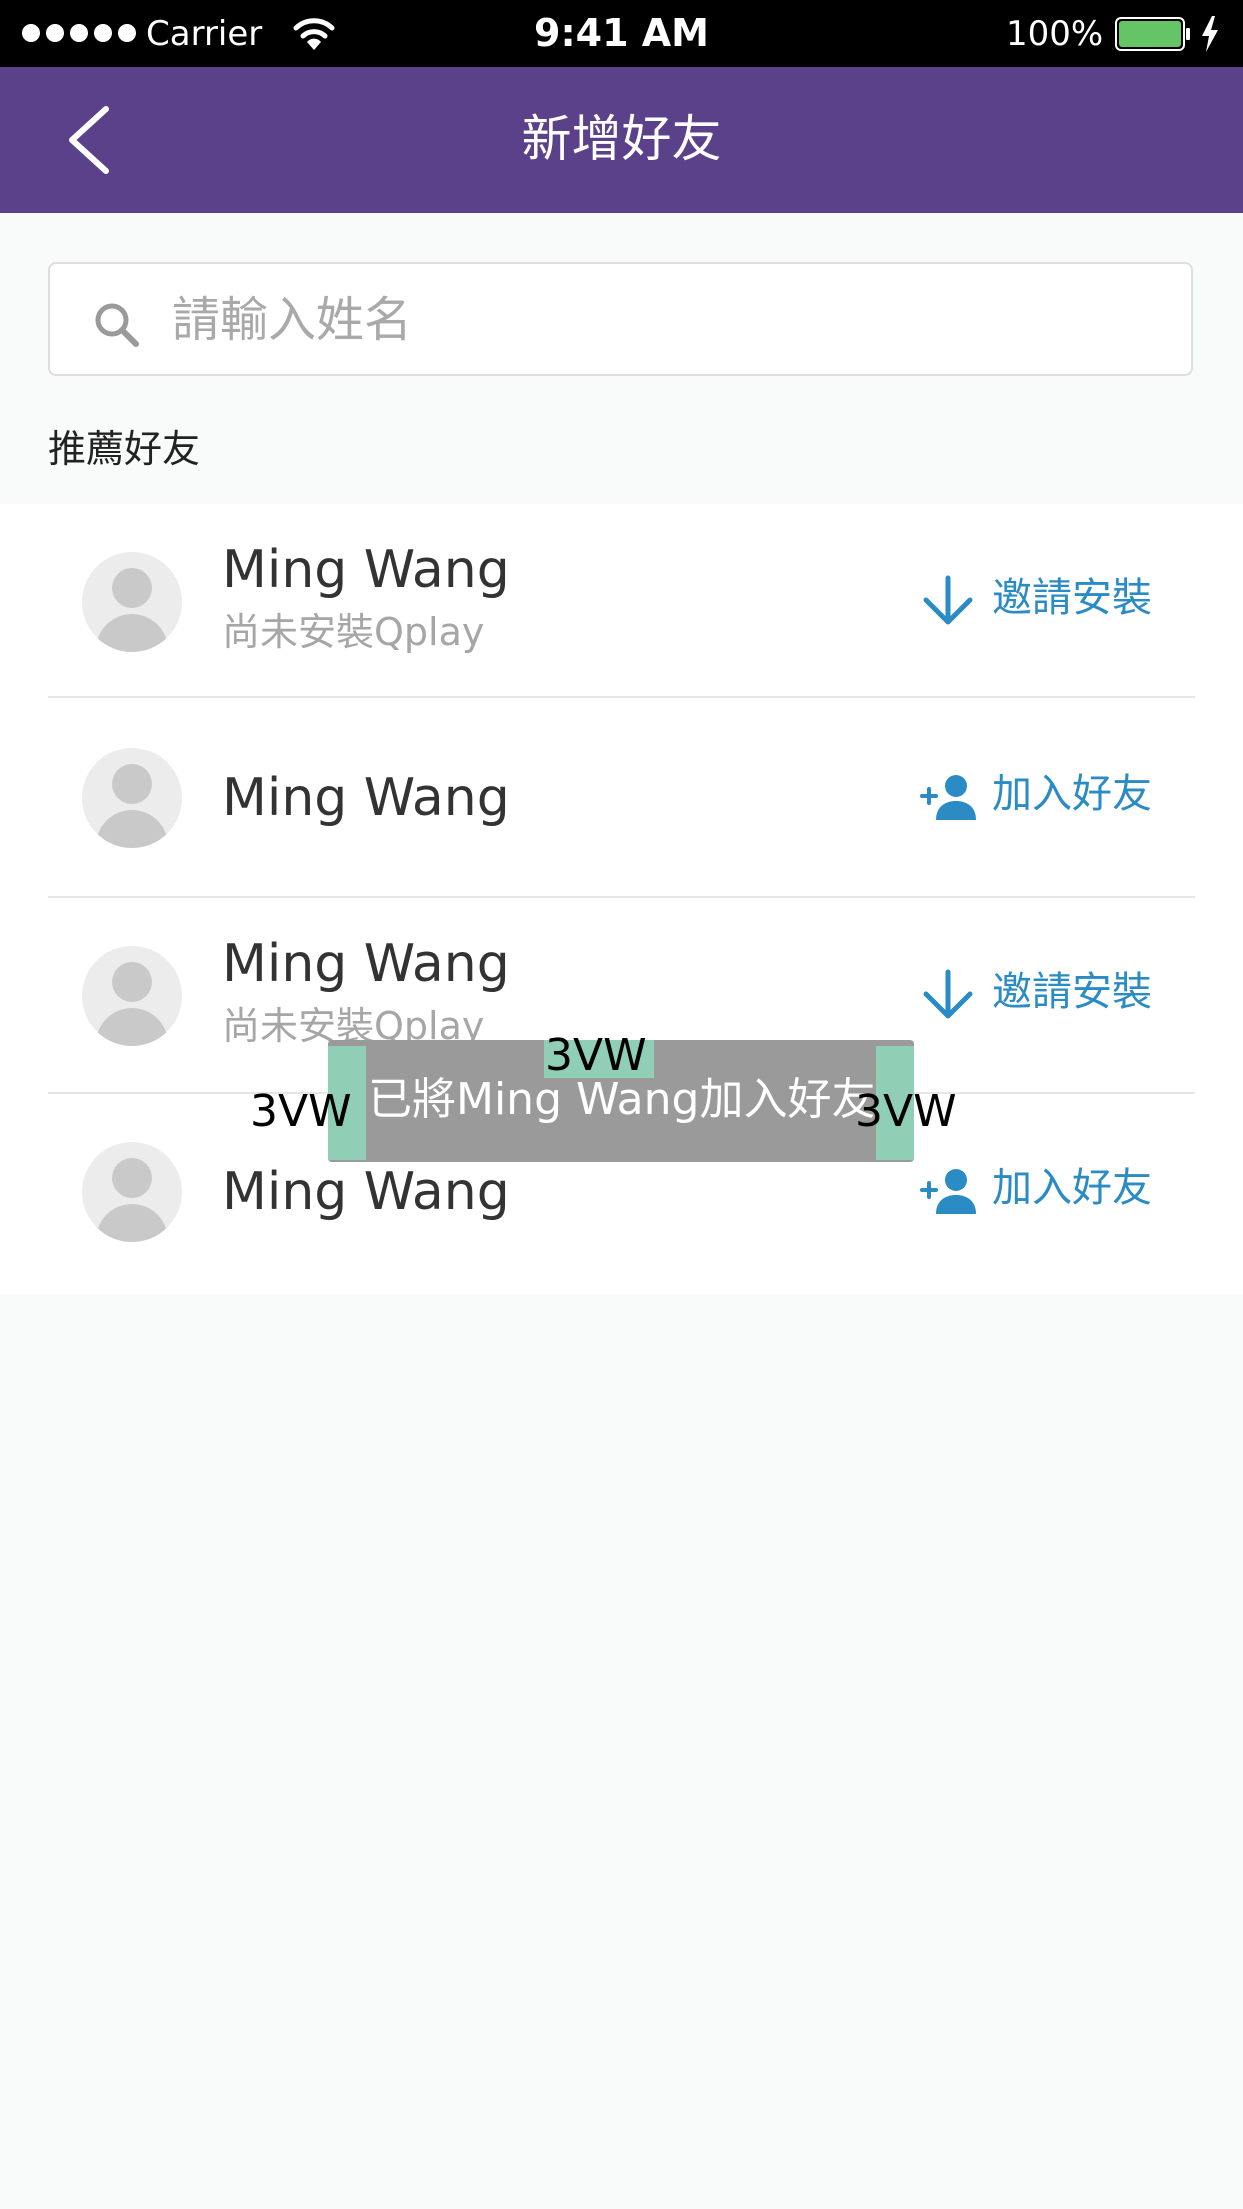  I want to click on friend-subtitle: 尚未安裝Qplay, so click(353, 632).